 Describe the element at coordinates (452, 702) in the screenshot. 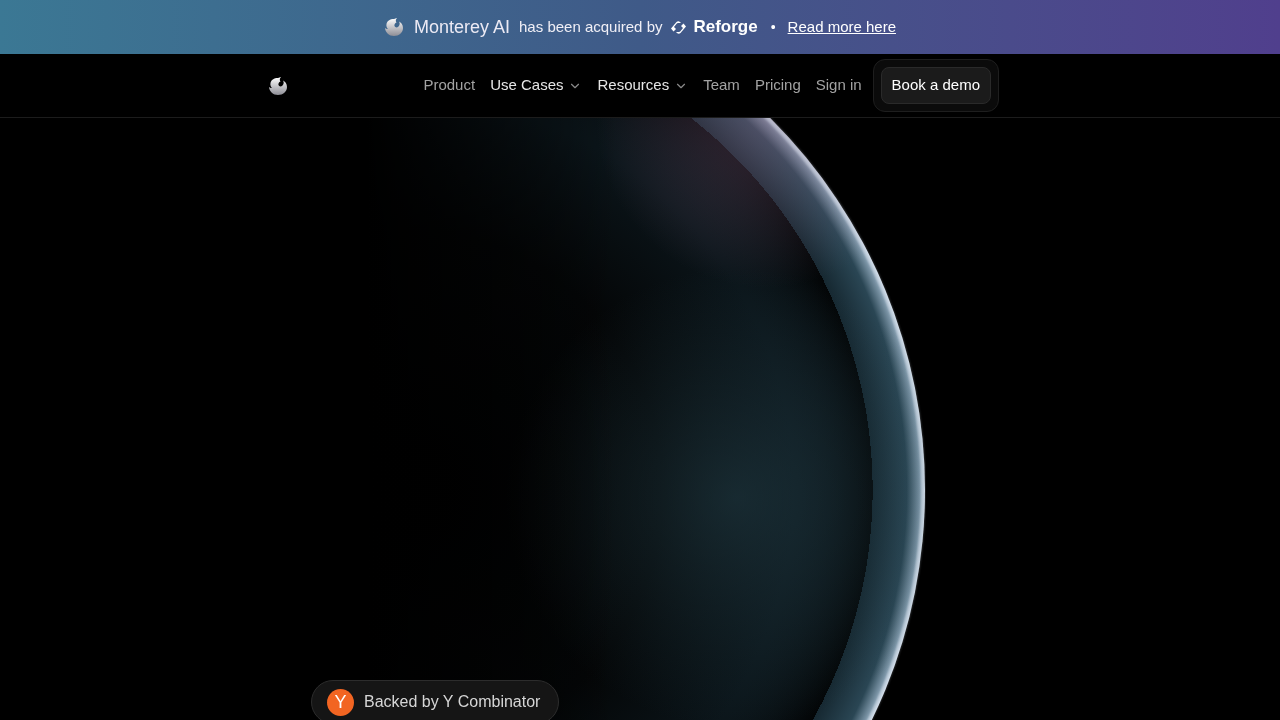

I see `badge-label: Backed by Y Combinator` at that location.